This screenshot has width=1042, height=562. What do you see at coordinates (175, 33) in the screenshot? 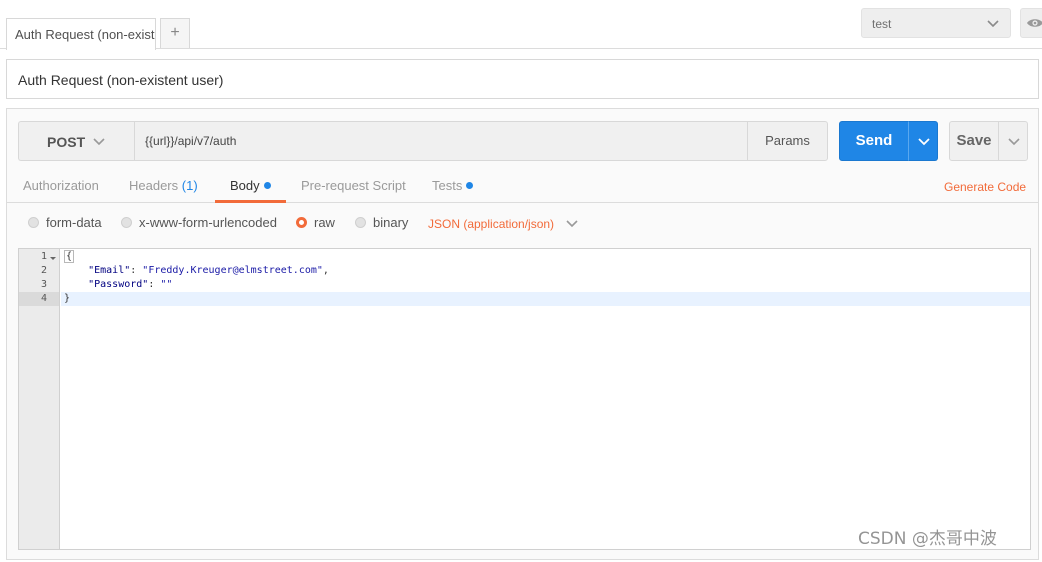
I see `new-tab-button: +` at bounding box center [175, 33].